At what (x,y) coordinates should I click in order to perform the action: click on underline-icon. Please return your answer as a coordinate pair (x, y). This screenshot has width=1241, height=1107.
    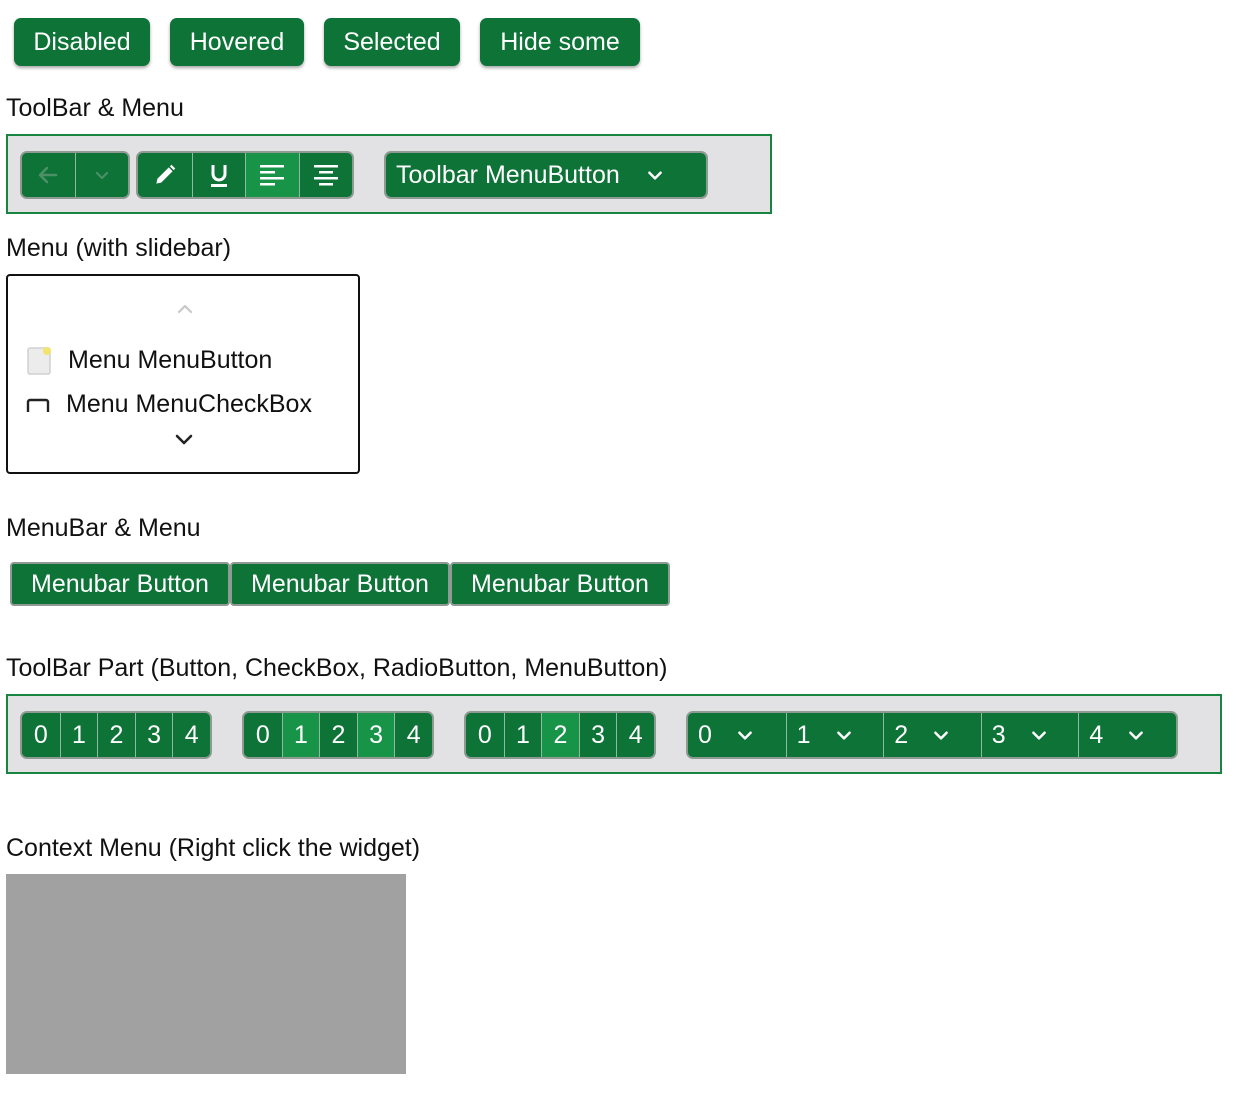
    Looking at the image, I should click on (218, 176).